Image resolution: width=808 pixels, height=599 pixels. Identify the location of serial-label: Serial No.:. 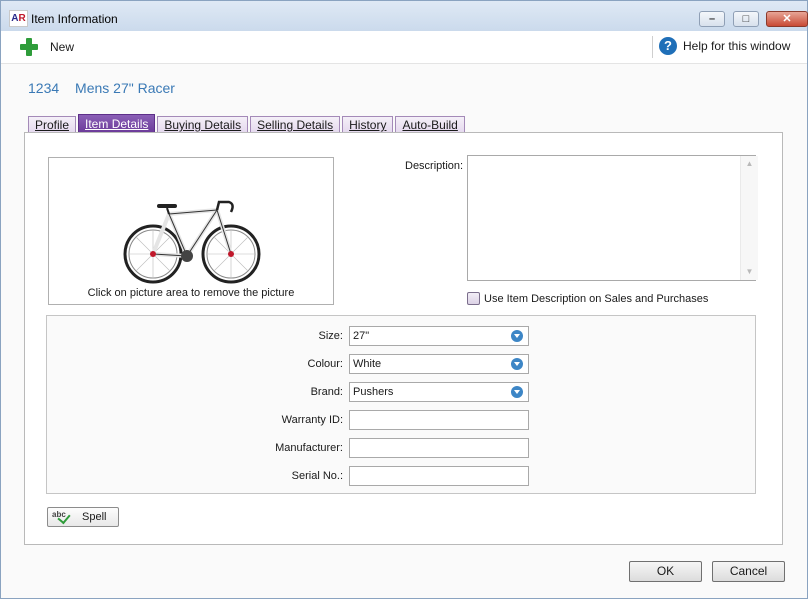
(317, 476).